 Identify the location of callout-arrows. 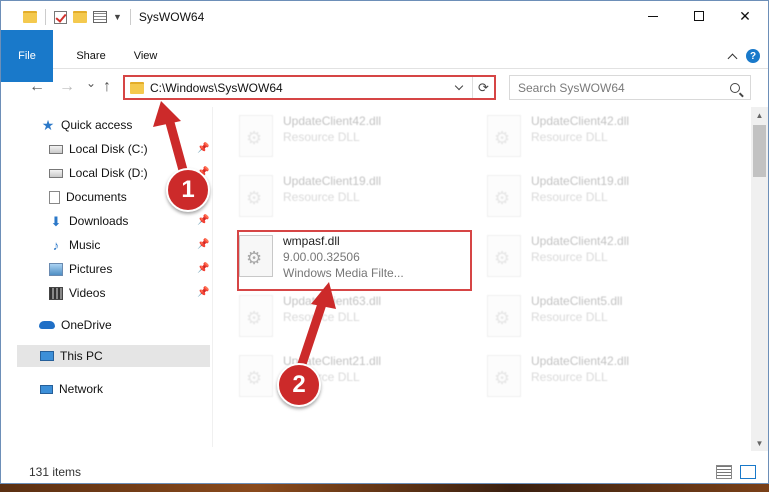
(244, 239).